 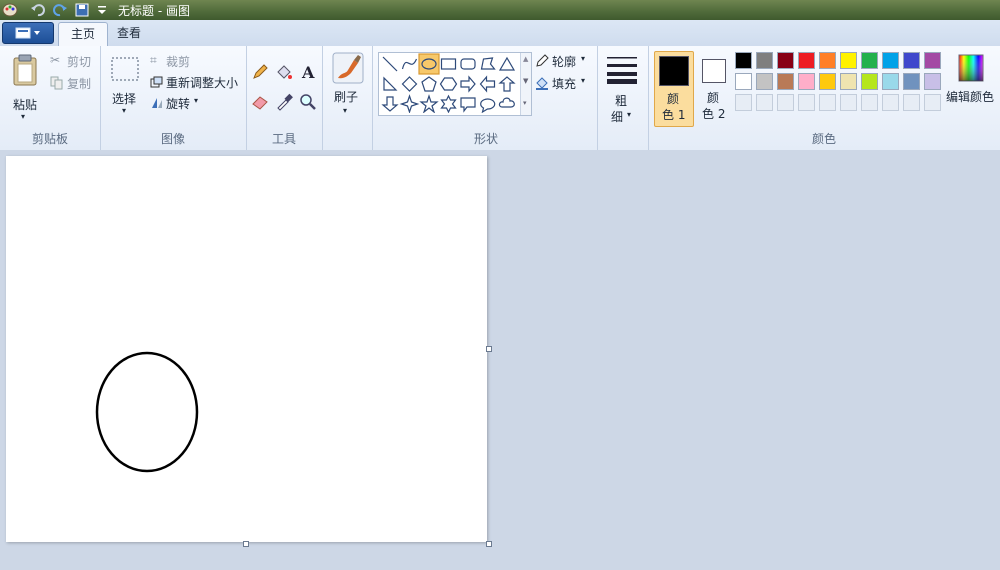 What do you see at coordinates (468, 64) in the screenshot?
I see `rounded-rectangle-shape` at bounding box center [468, 64].